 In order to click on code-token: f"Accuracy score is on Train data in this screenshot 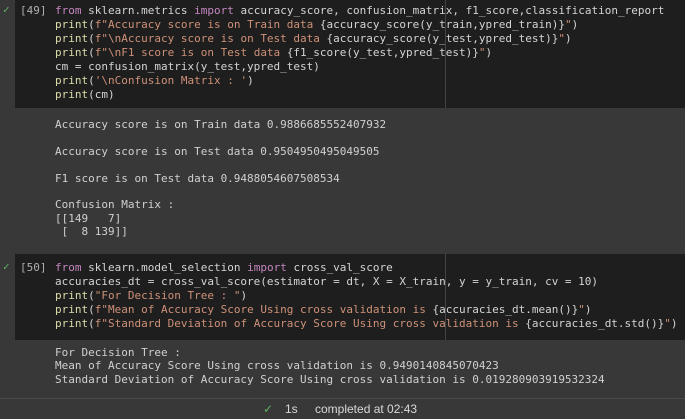, I will do `click(207, 24)`.